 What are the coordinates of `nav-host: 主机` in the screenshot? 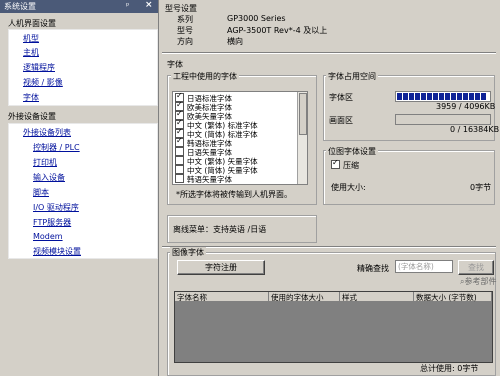 It's located at (31, 52).